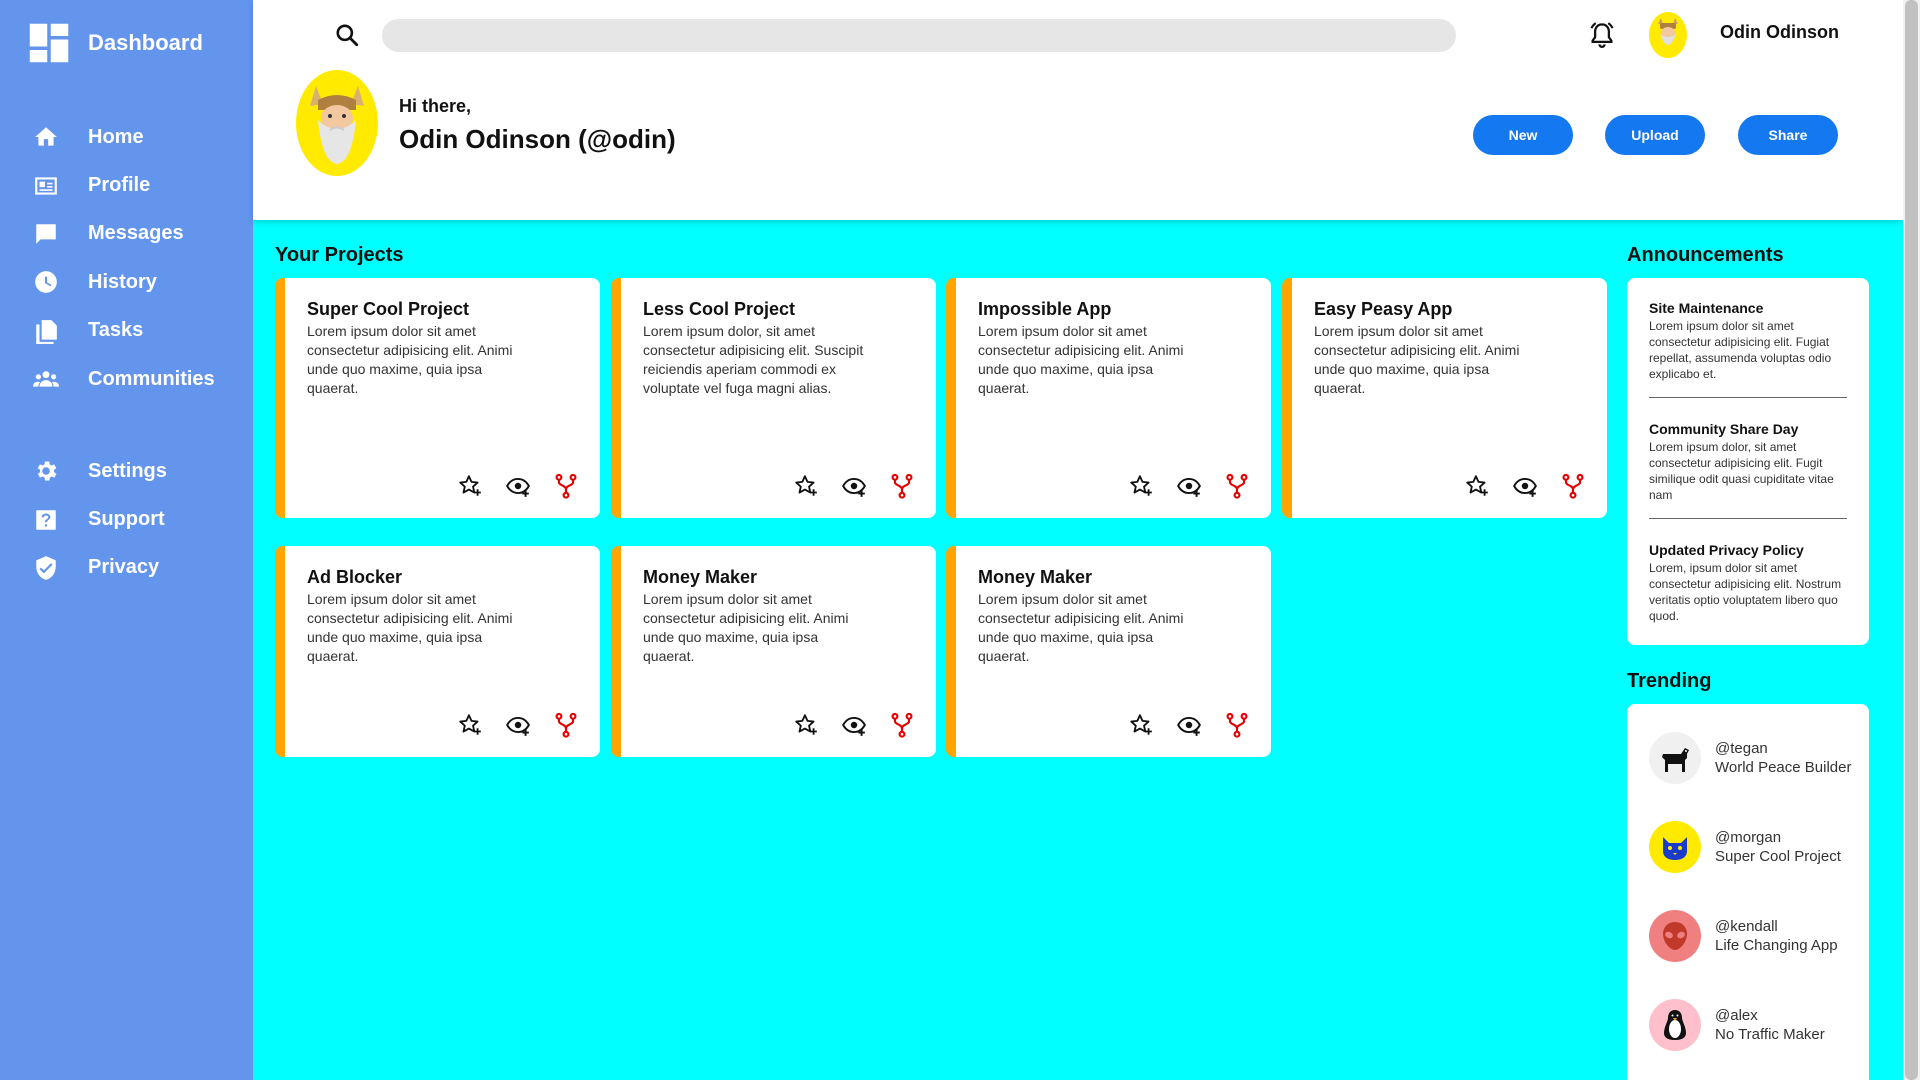  I want to click on sidebar-item-tasks: Tasks, so click(126, 331).